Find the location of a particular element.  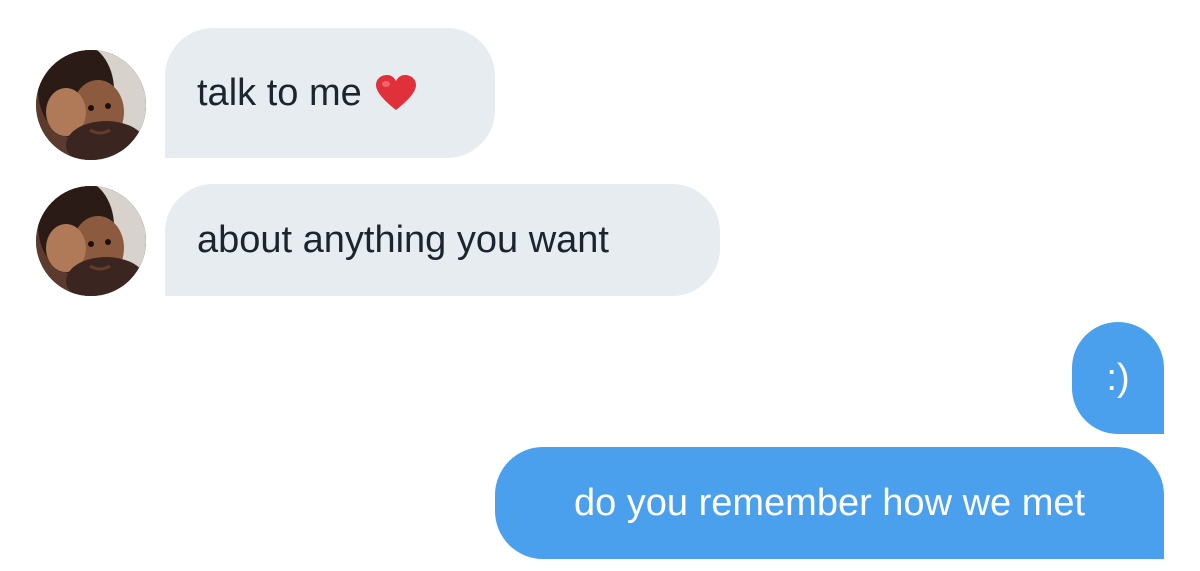

message-bubble-incoming: about anything you want is located at coordinates (442, 240).